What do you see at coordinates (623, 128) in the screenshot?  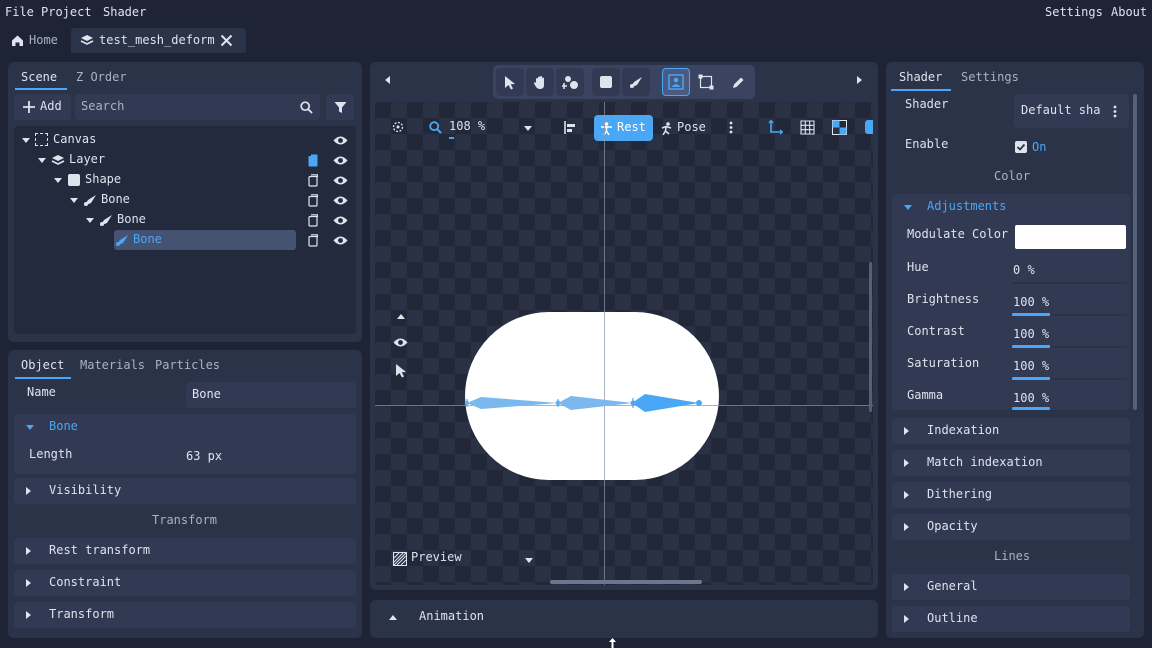 I see `rest-mode-button: Rest` at bounding box center [623, 128].